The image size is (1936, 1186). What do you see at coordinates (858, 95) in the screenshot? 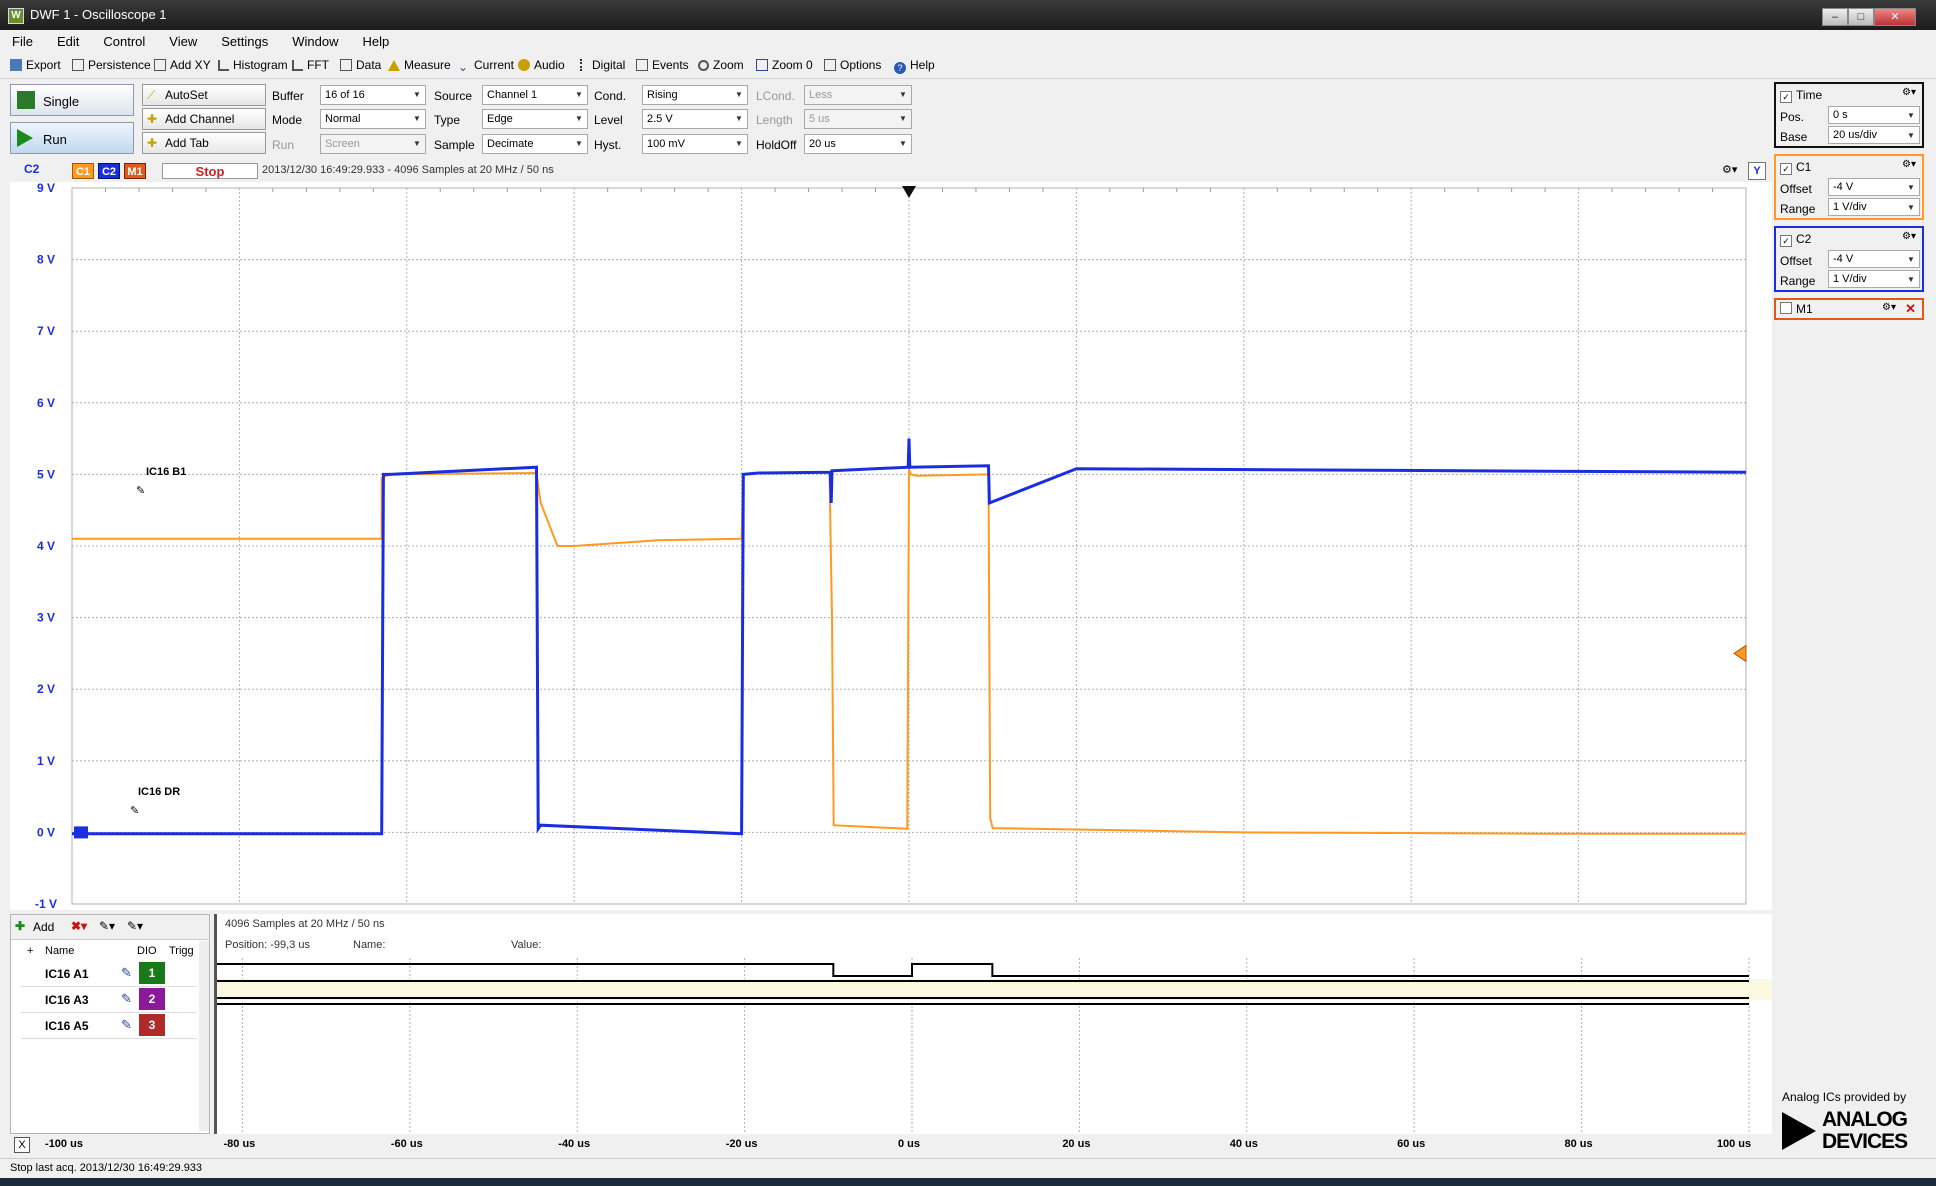
I see `lcond-select: Less ▼` at bounding box center [858, 95].